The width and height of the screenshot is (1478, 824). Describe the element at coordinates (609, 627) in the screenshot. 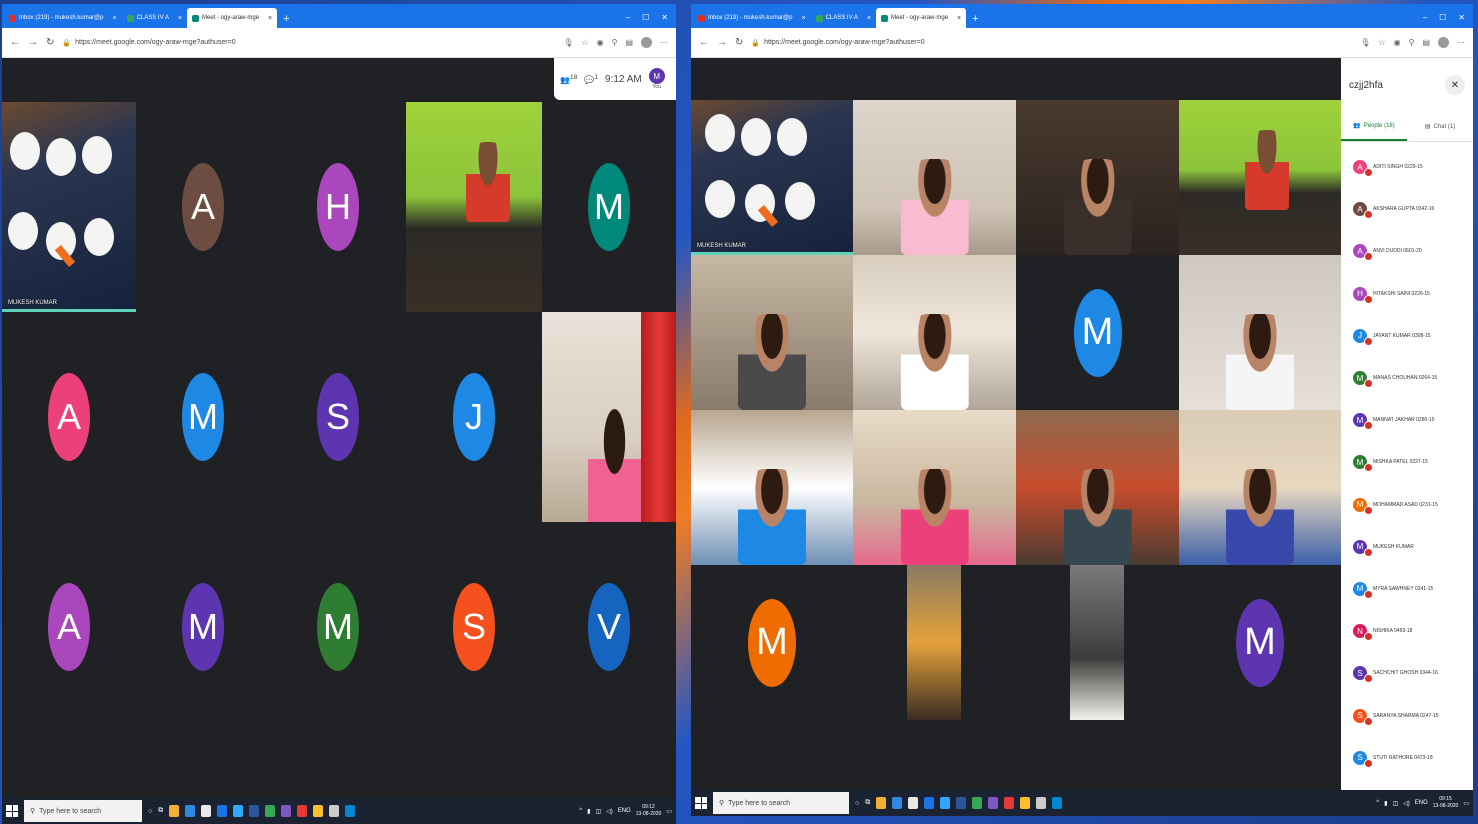

I see `avatar-tile: V` at that location.